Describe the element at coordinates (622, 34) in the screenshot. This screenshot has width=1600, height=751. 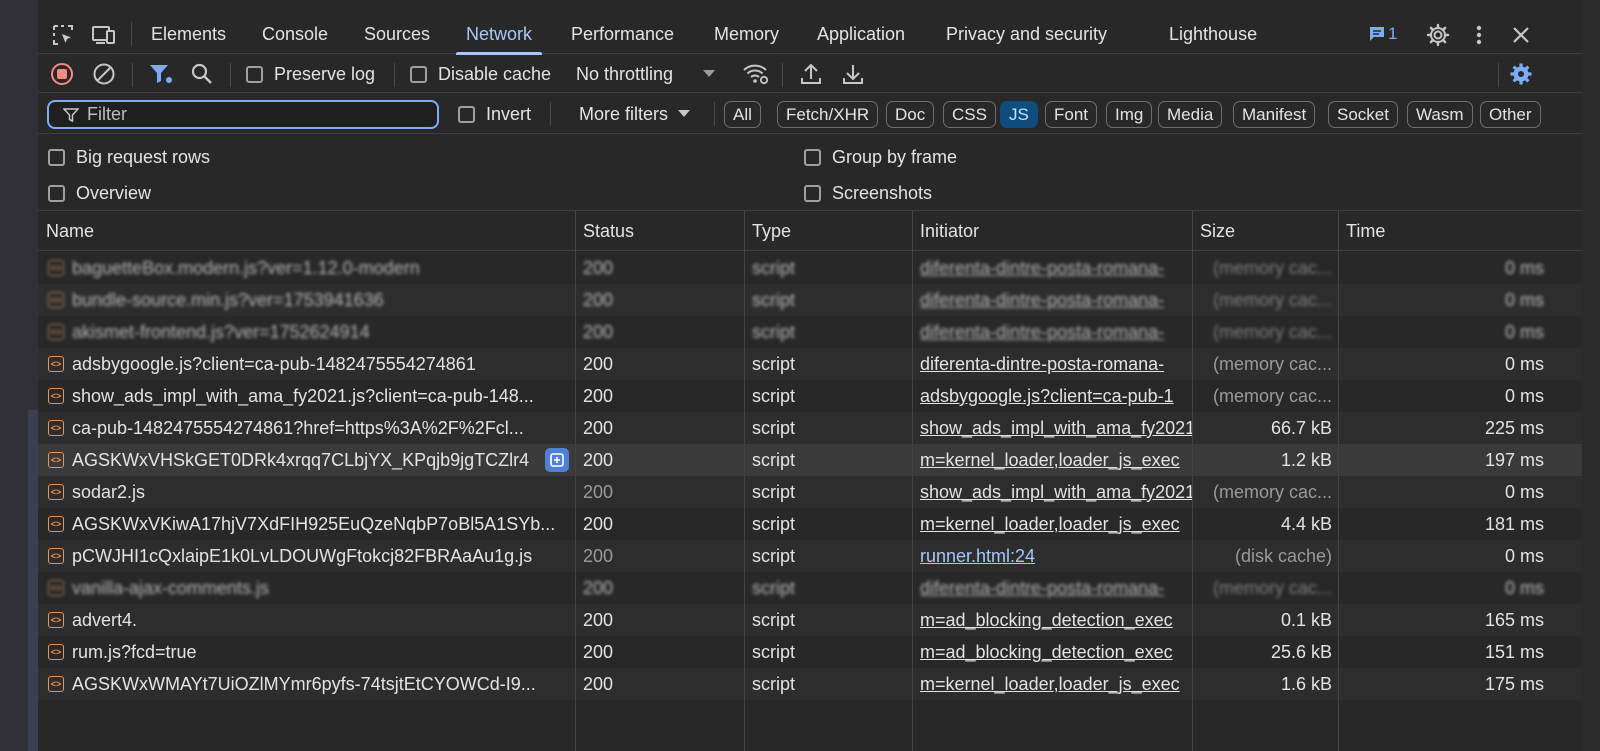
I see `tab-performance: Performance` at that location.